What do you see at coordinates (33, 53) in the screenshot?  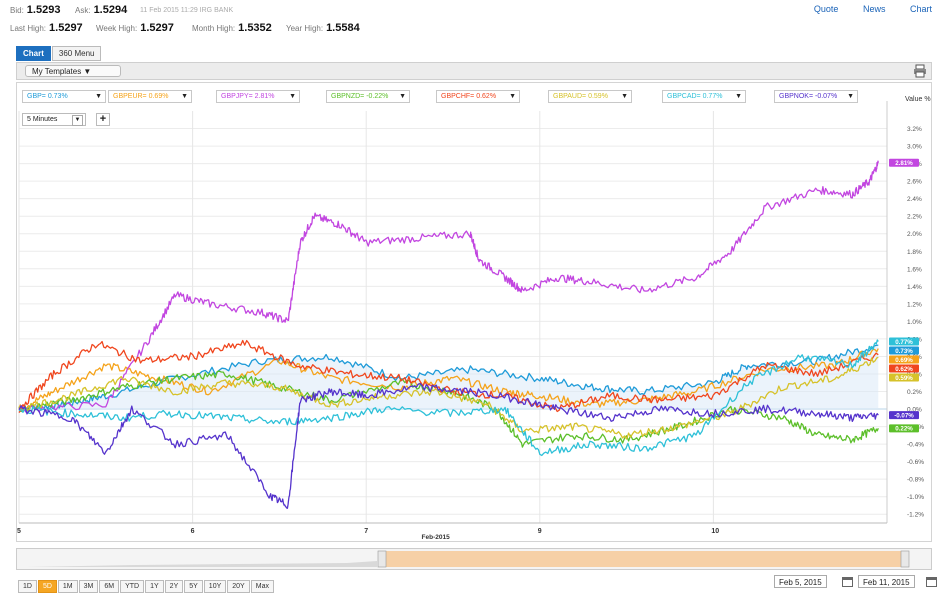 I see `tab-chart: Chart` at bounding box center [33, 53].